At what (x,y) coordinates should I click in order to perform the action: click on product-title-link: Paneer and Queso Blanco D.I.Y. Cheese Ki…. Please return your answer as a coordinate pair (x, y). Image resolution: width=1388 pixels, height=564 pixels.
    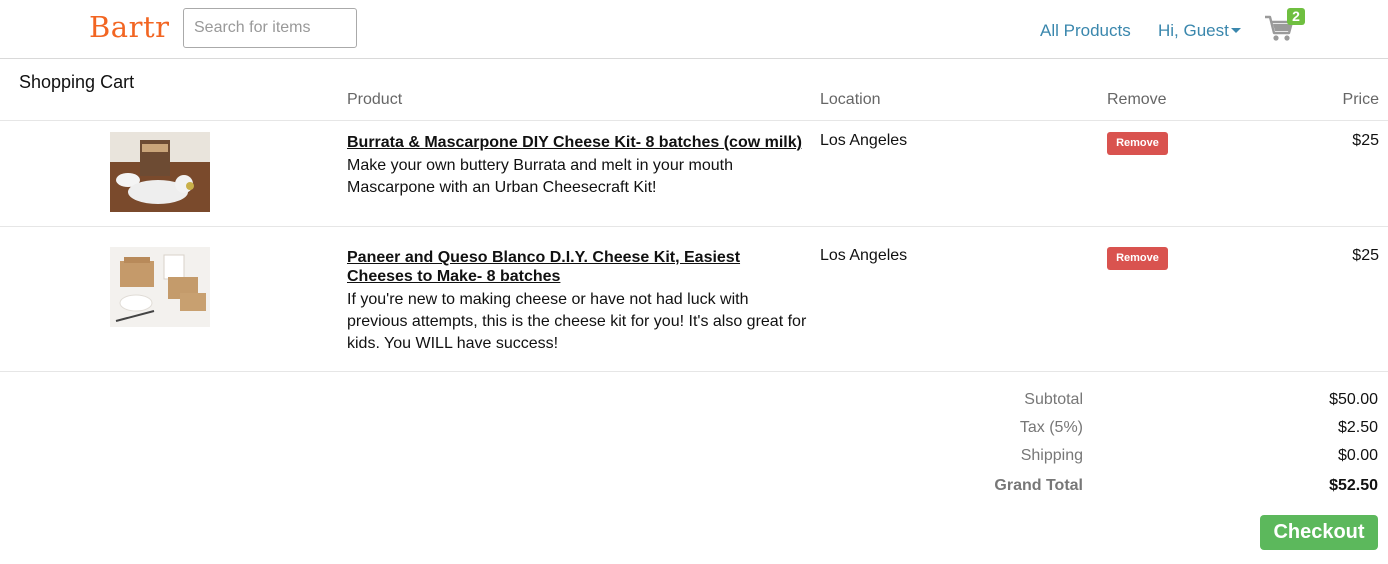
    Looking at the image, I should click on (577, 267).